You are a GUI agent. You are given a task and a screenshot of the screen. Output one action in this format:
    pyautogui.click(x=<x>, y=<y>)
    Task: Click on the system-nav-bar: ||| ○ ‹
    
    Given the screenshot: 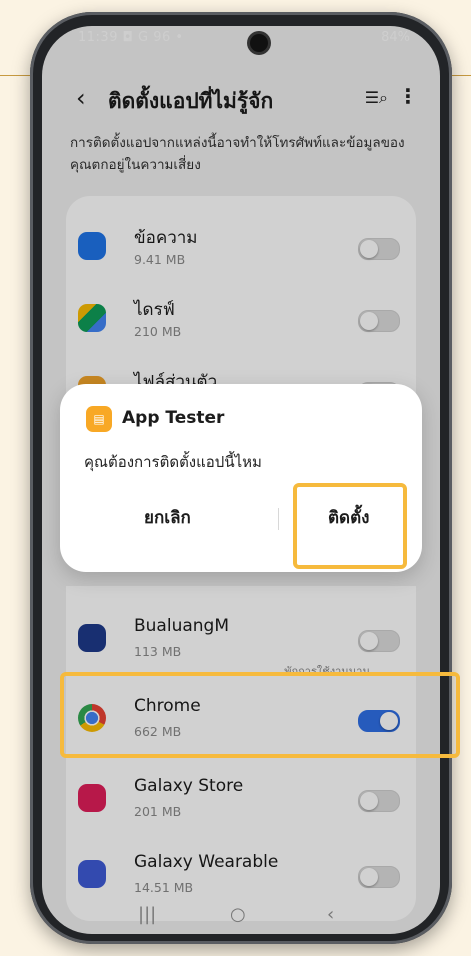 What is the action you would take?
    pyautogui.click(x=241, y=914)
    